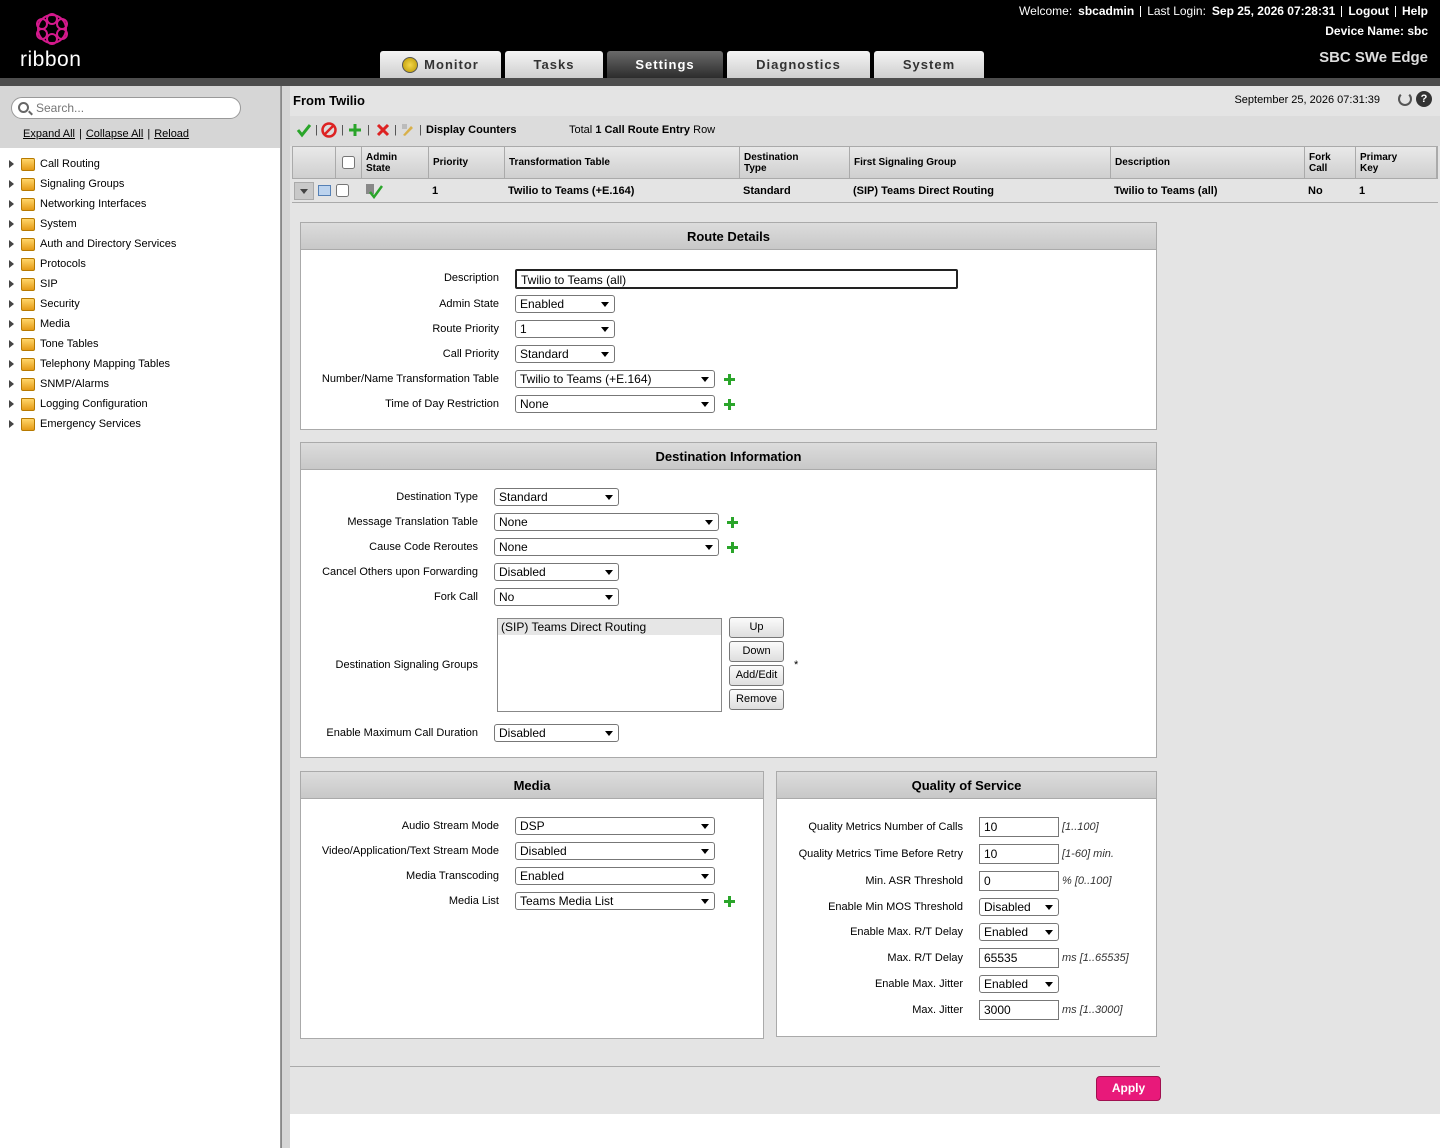  What do you see at coordinates (729, 404) in the screenshot?
I see `add-time-of-day-icon` at bounding box center [729, 404].